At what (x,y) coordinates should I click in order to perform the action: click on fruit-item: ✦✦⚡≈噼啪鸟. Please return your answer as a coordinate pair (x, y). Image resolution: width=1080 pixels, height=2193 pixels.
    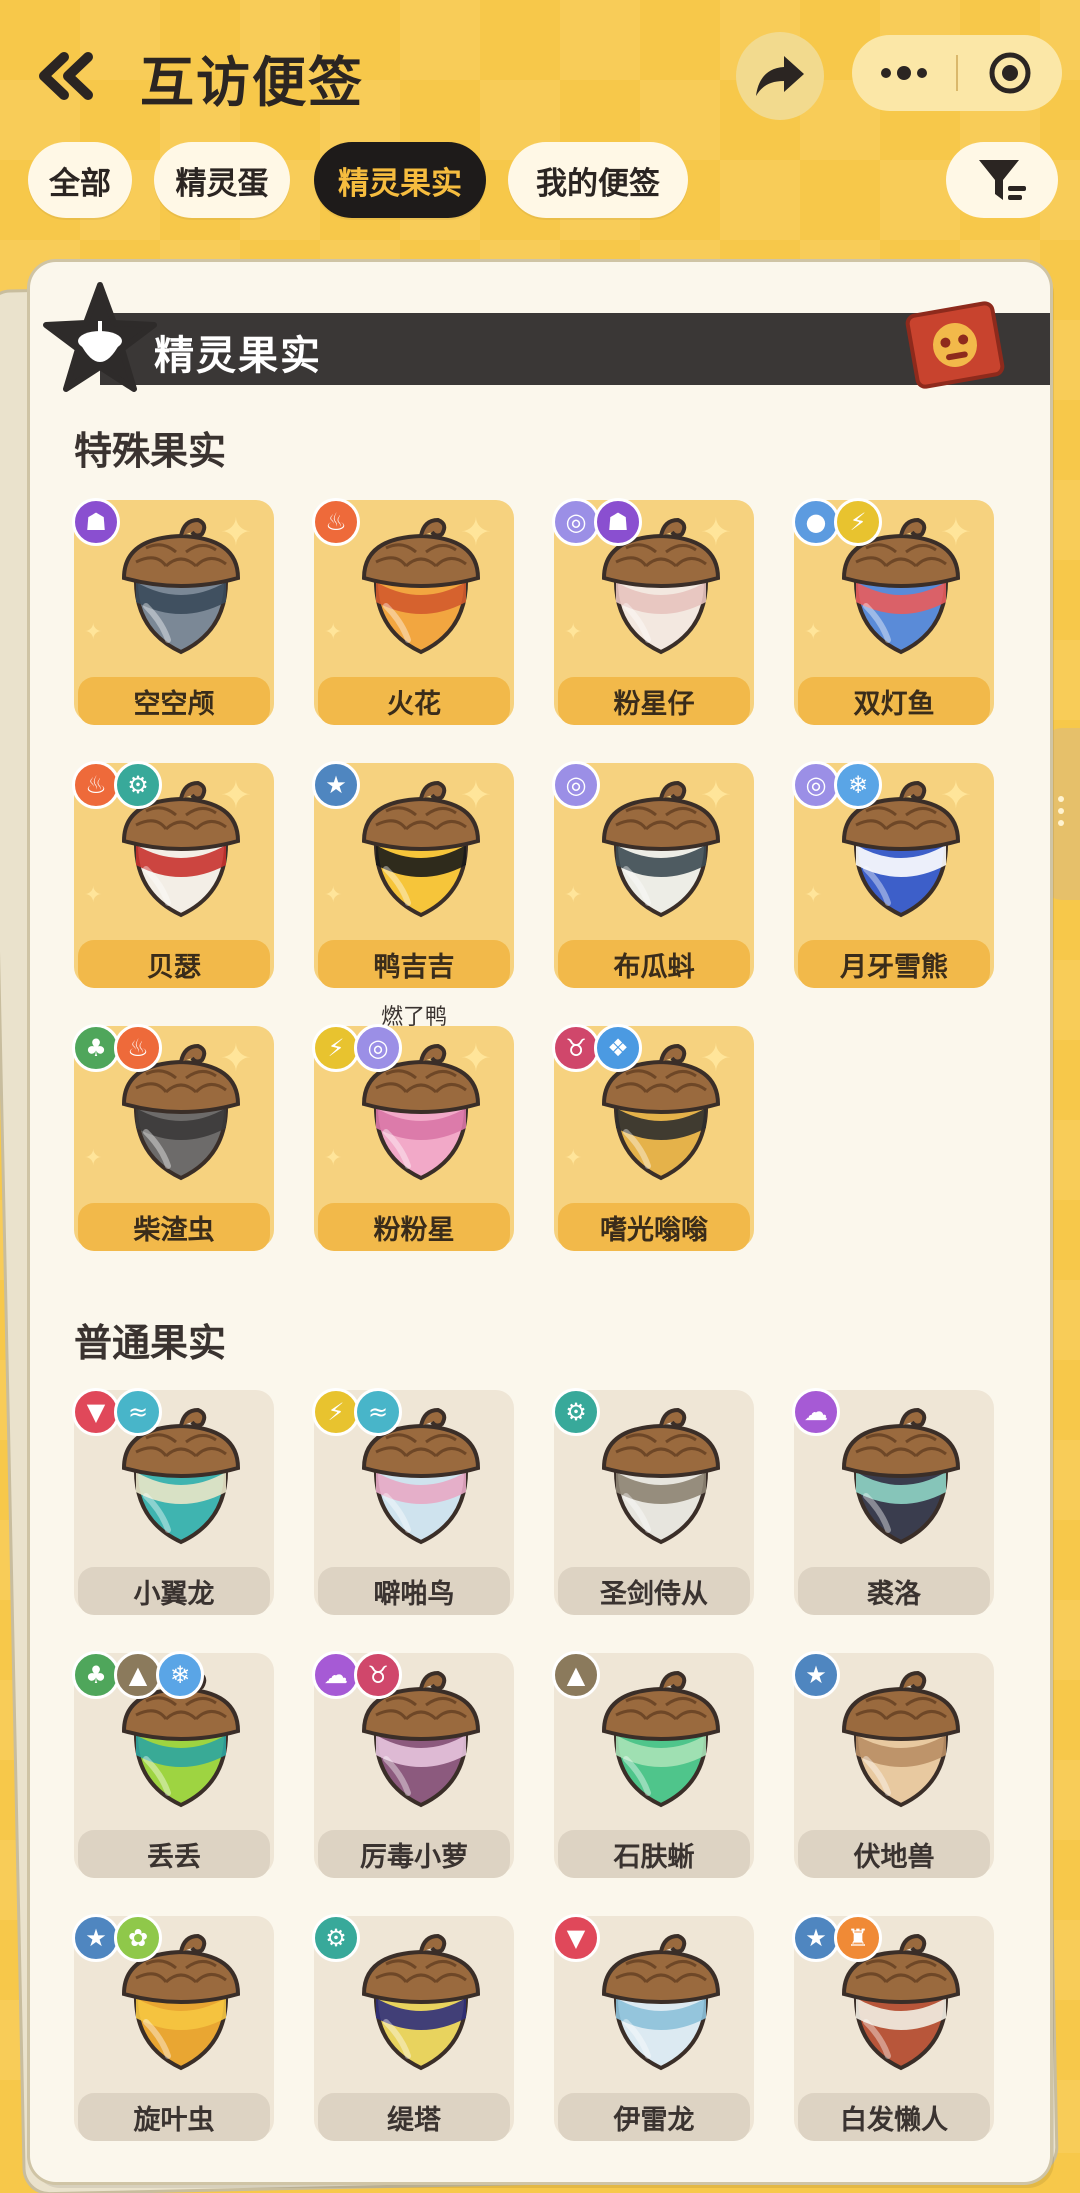
    Looking at the image, I should click on (413, 1501).